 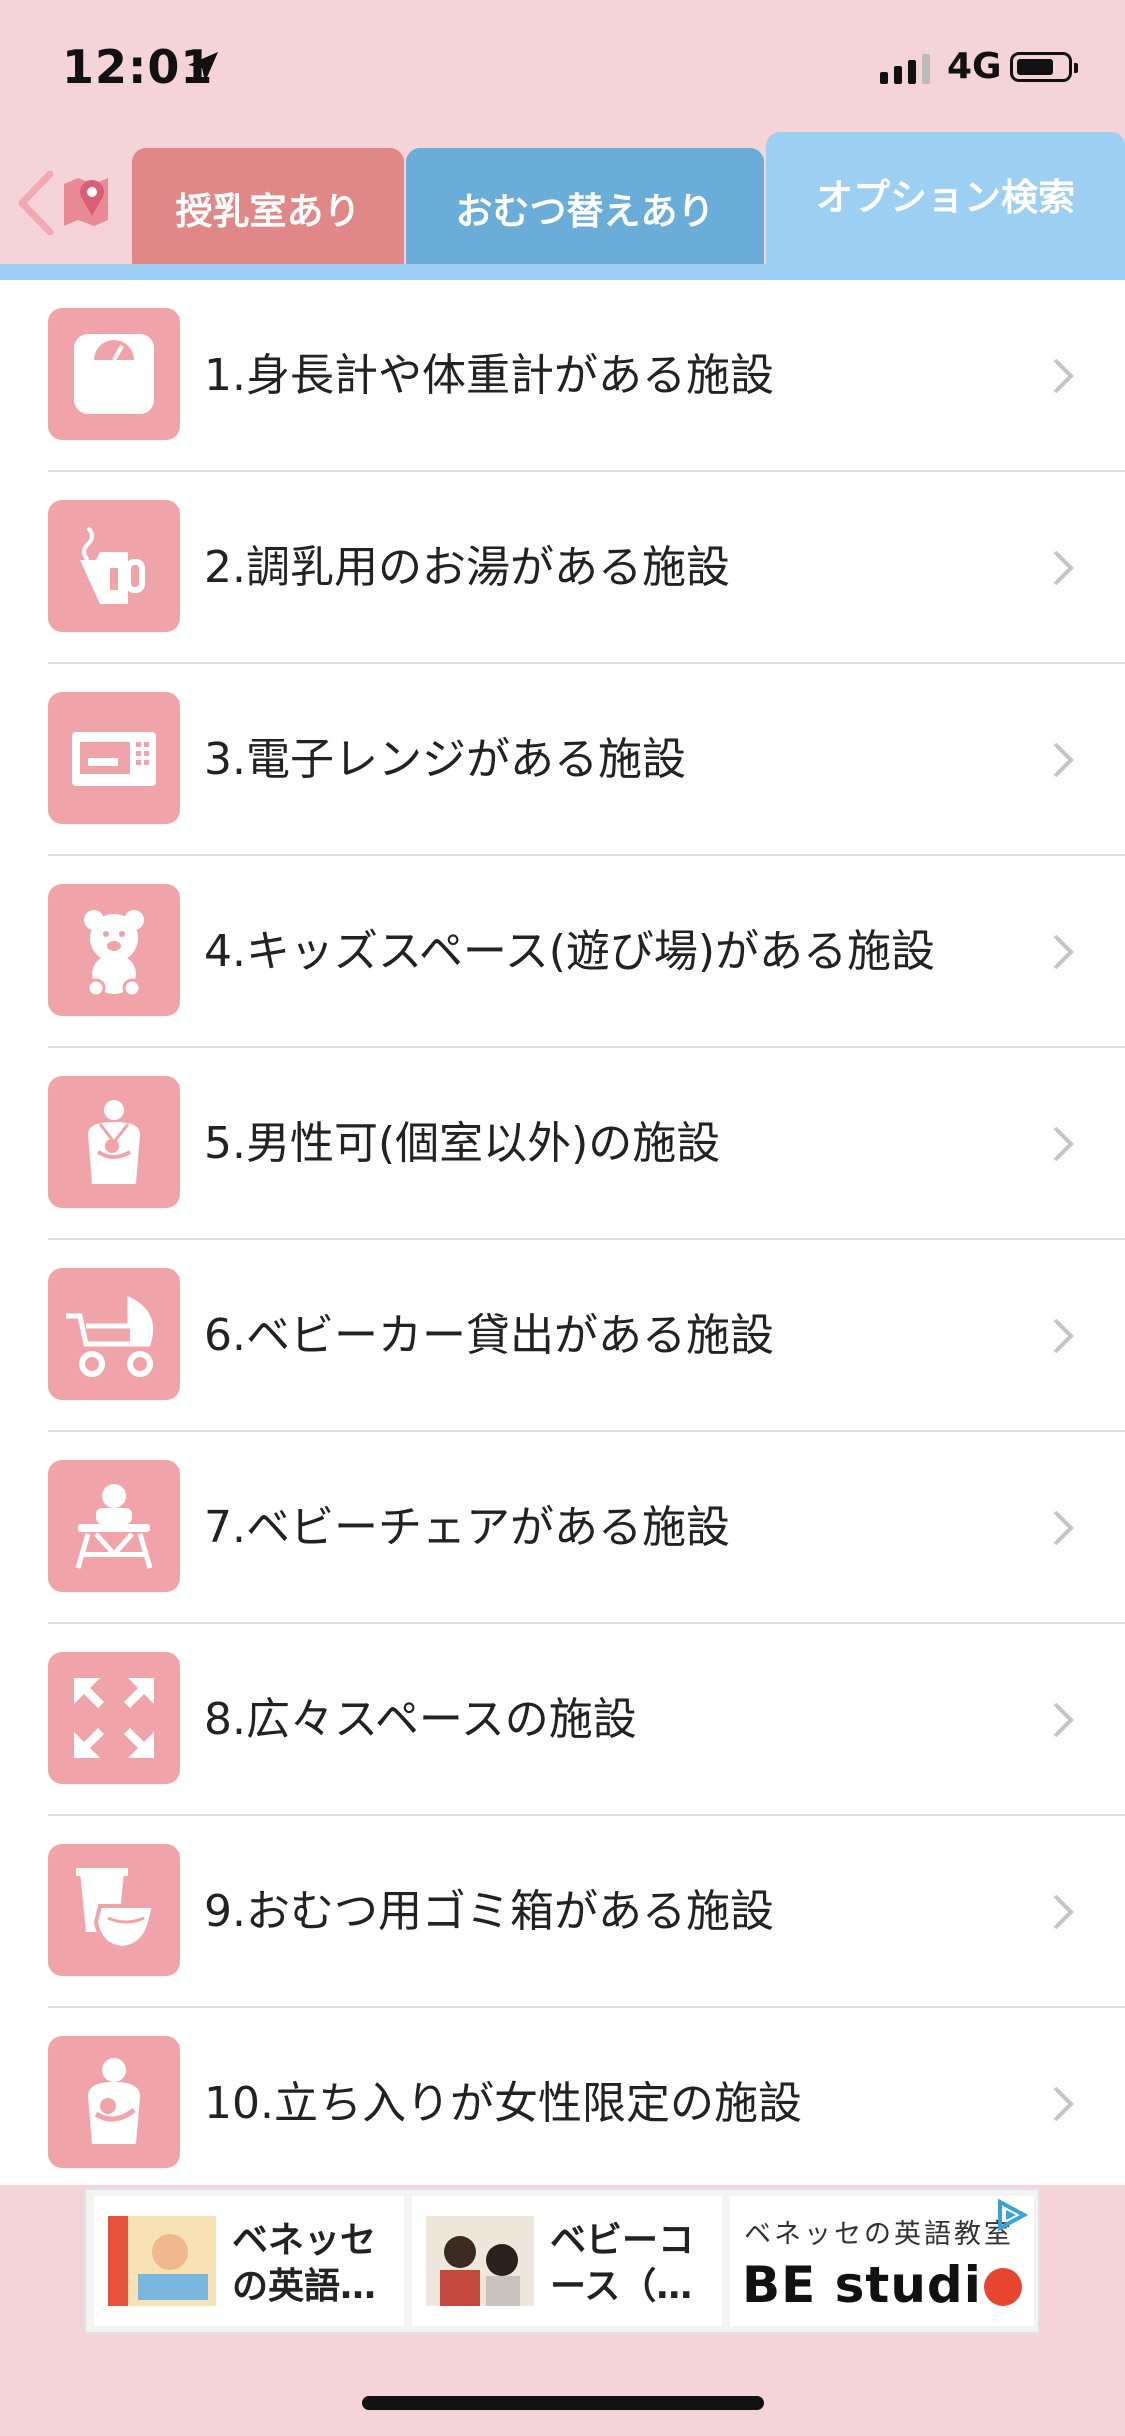 I want to click on ad-card-brand: ベネッセの英語教室 BE studi, so click(x=882, y=2261).